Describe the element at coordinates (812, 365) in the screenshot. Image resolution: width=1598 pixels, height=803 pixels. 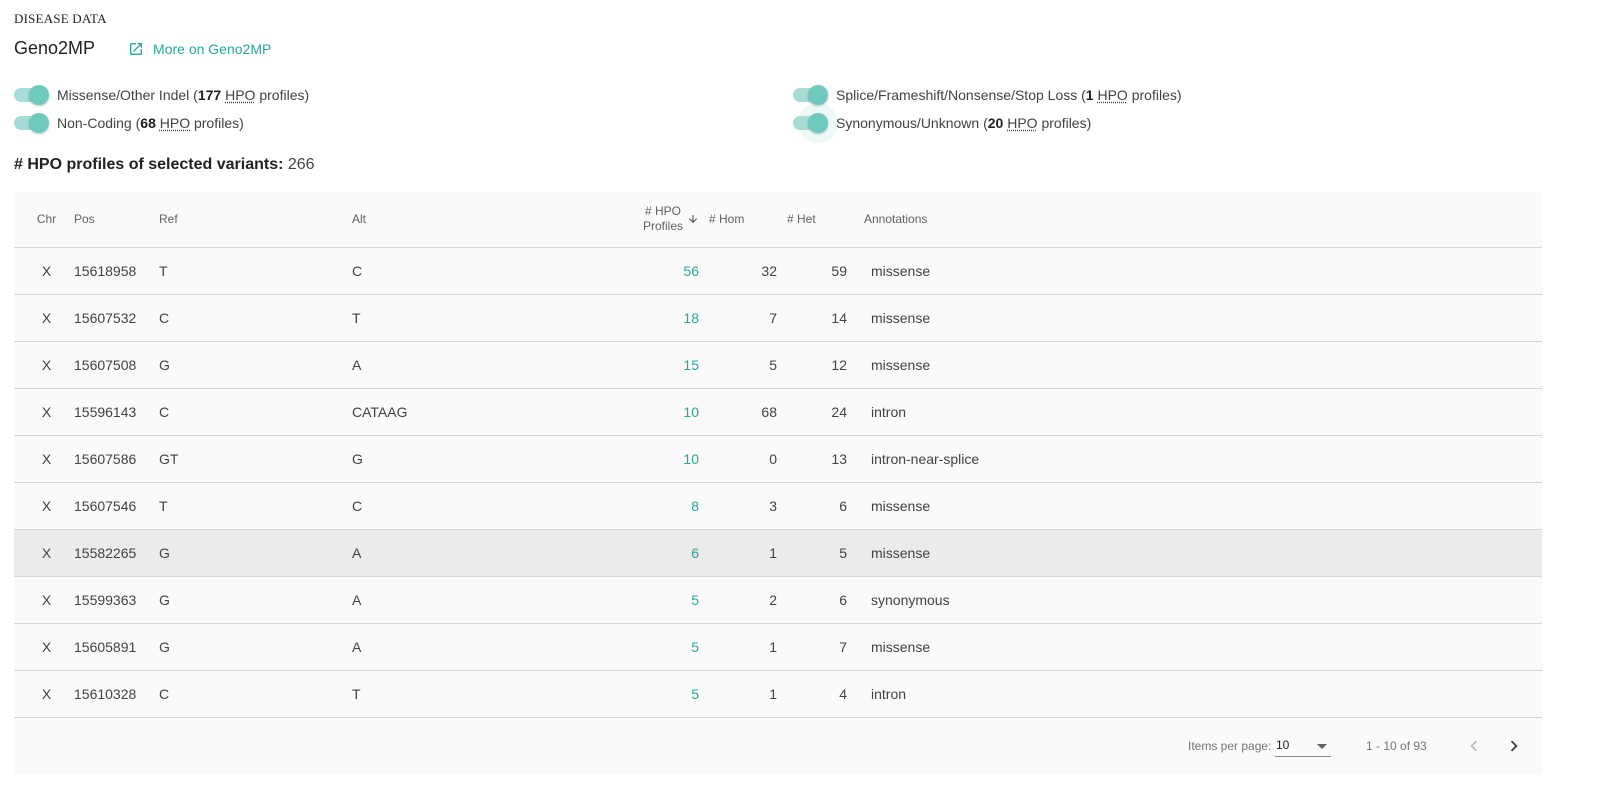
I see `cell-het: 12` at that location.